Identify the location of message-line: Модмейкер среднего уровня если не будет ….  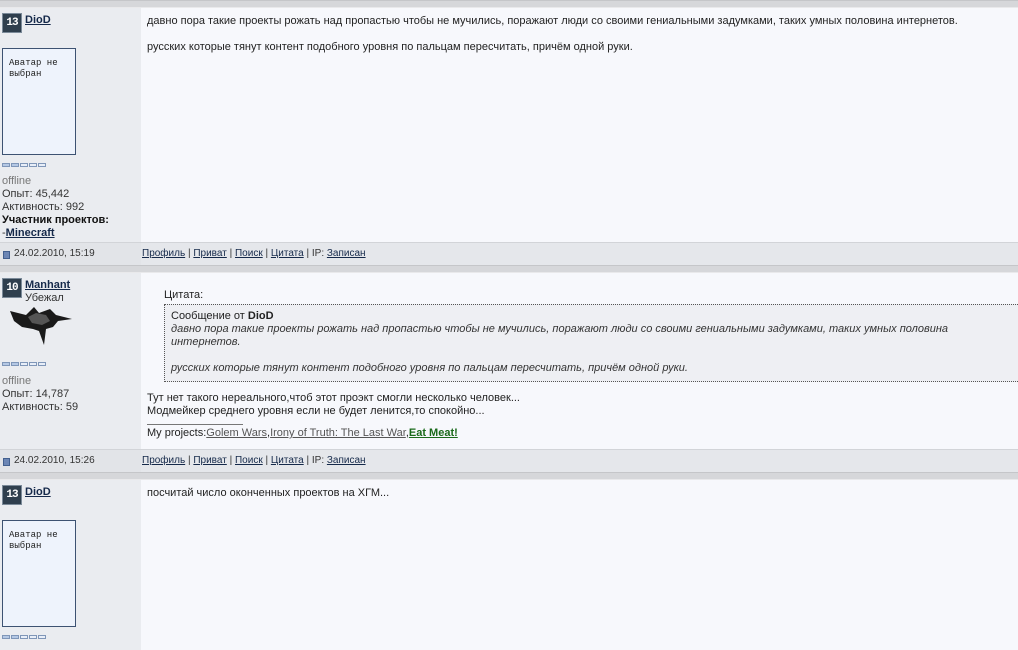
(316, 411).